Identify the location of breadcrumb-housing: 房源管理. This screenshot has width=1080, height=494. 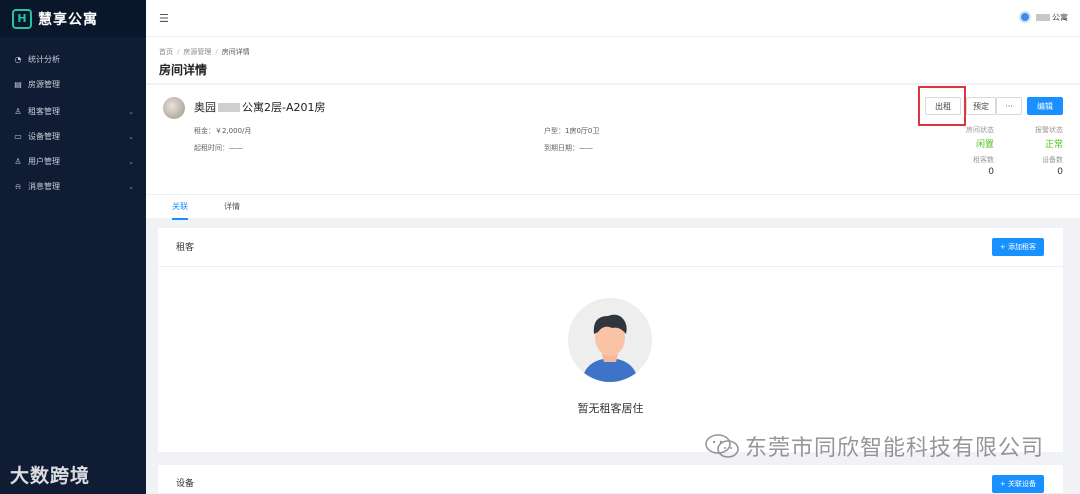
(197, 52).